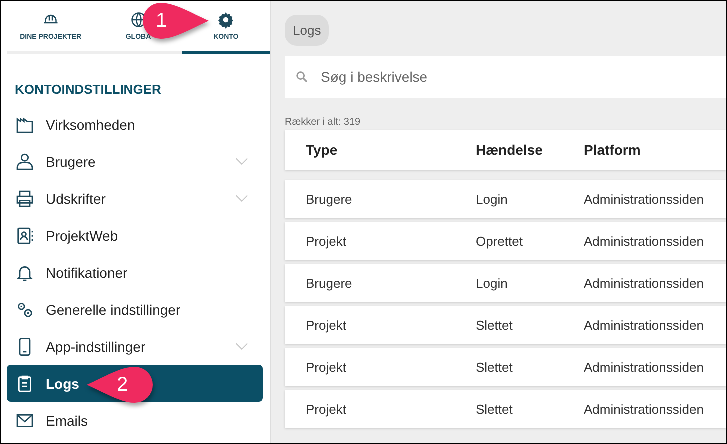 This screenshot has height=444, width=727. What do you see at coordinates (135, 124) in the screenshot?
I see `sidebar-item: Virksomheden` at bounding box center [135, 124].